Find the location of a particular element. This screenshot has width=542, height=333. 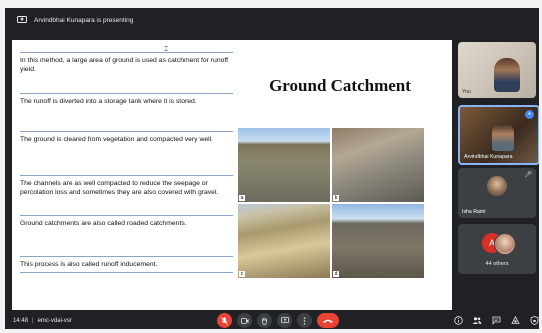

others-count: 44 others is located at coordinates (497, 264).